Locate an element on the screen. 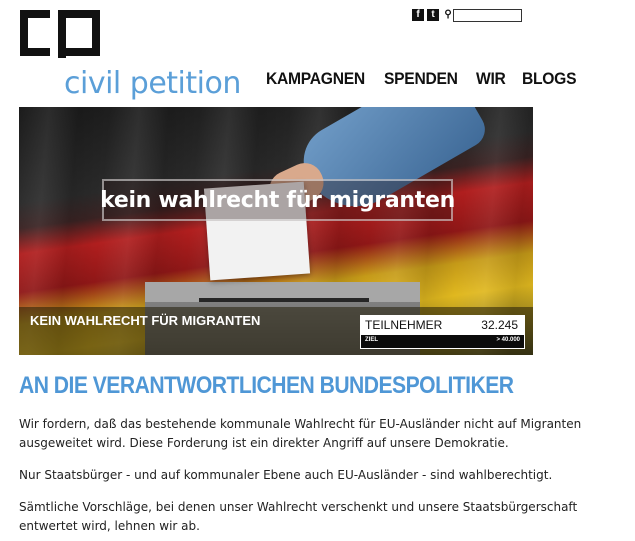  participant-counter: TEILNEHMER 32.245 ZIEL > 40.000 is located at coordinates (442, 332).